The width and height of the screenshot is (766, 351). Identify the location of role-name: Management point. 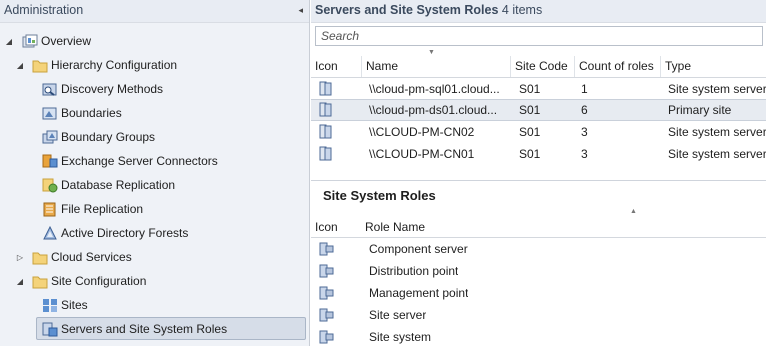
(419, 293).